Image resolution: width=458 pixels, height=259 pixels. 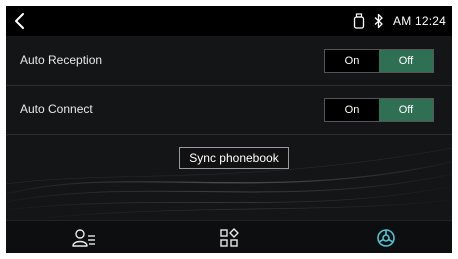 What do you see at coordinates (406, 61) in the screenshot?
I see `auto-reception-off-button: Off` at bounding box center [406, 61].